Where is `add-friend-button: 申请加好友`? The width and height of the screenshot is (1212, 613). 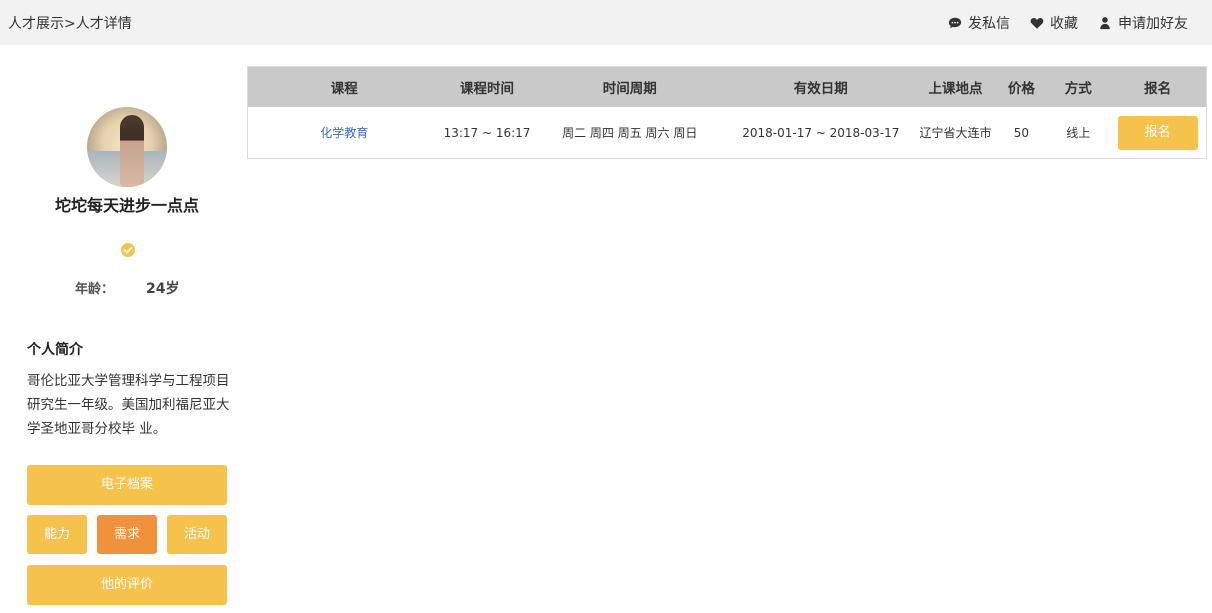
add-friend-button: 申请加好友 is located at coordinates (1143, 23).